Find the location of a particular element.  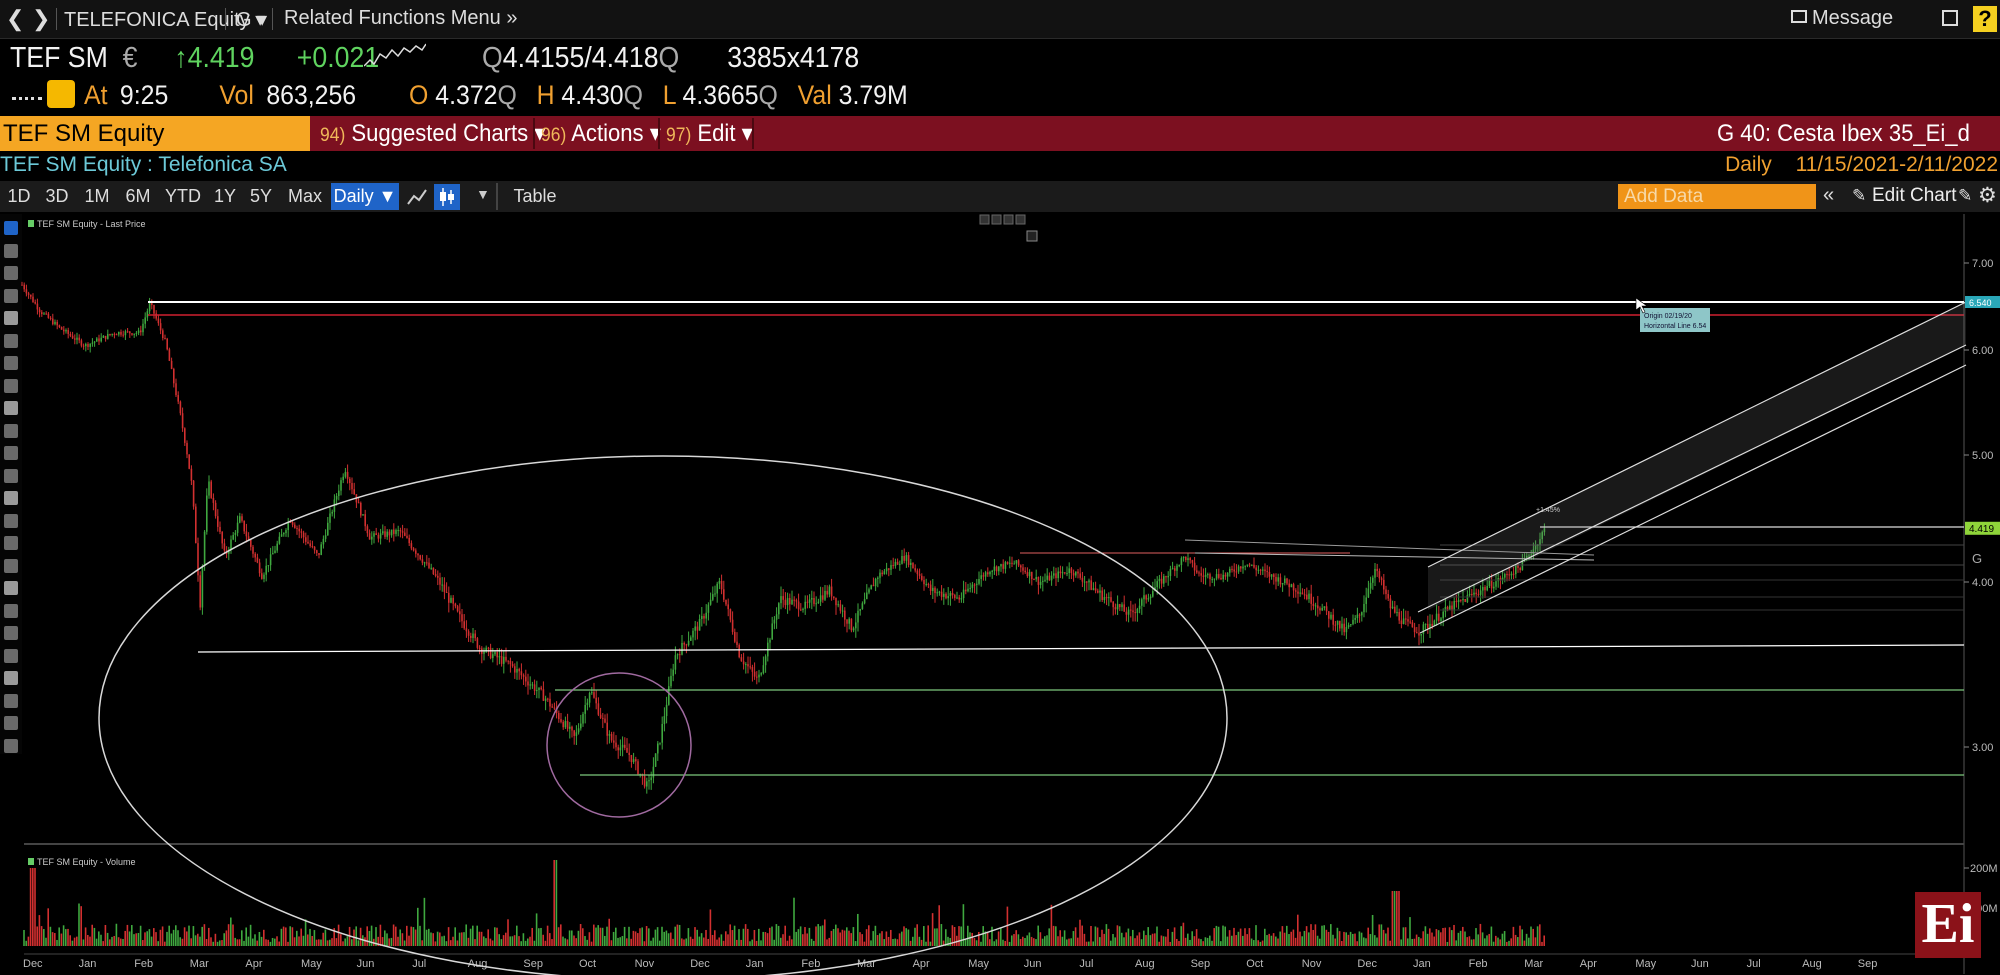

ei-logo: Ei is located at coordinates (1948, 925).